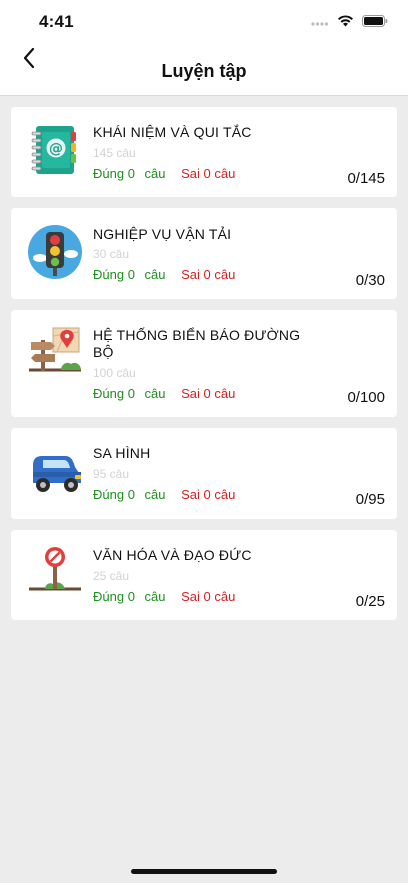  What do you see at coordinates (122, 453) in the screenshot?
I see `topic-title: SA HÌNH` at bounding box center [122, 453].